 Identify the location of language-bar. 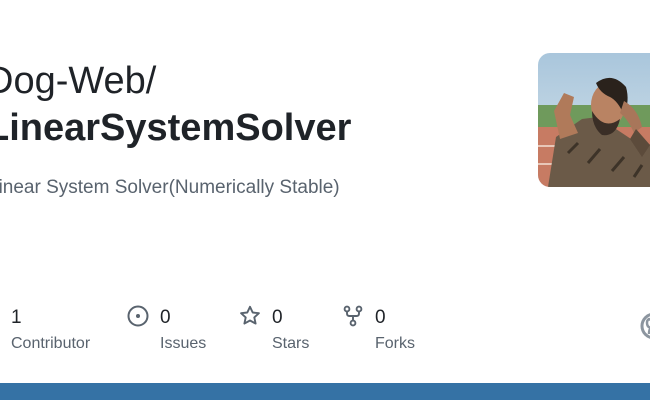
(325, 391).